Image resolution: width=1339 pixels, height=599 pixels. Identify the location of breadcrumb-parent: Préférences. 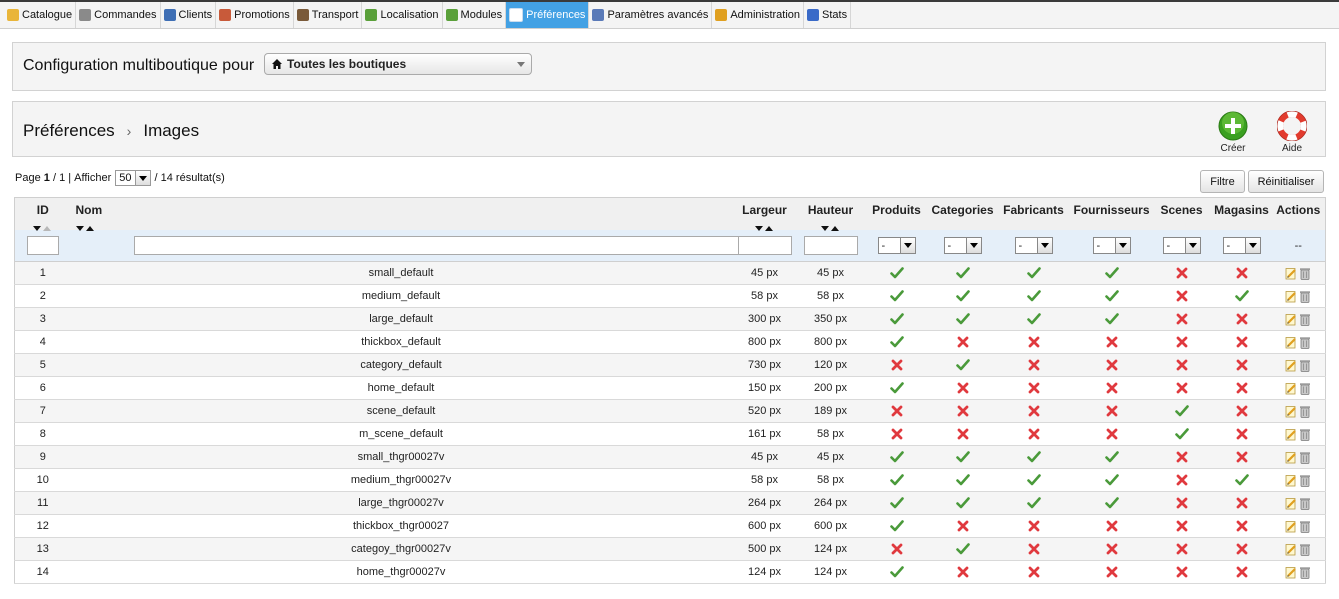
(69, 130).